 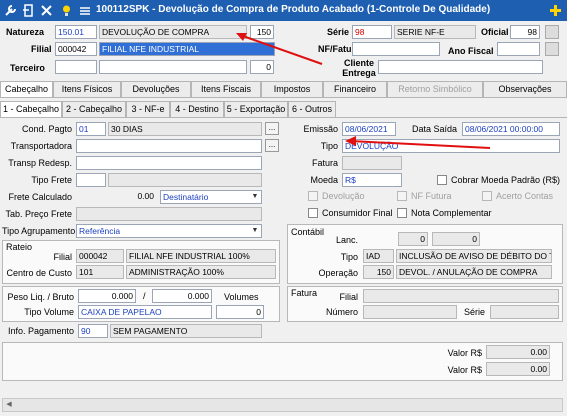 I want to click on annotation-arrows, so click(x=363, y=91).